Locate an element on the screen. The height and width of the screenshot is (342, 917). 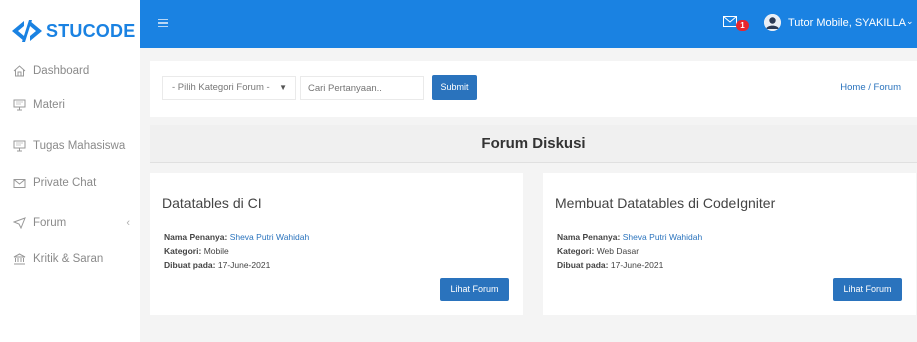
sidebar-item-label: Forum is located at coordinates (50, 223).